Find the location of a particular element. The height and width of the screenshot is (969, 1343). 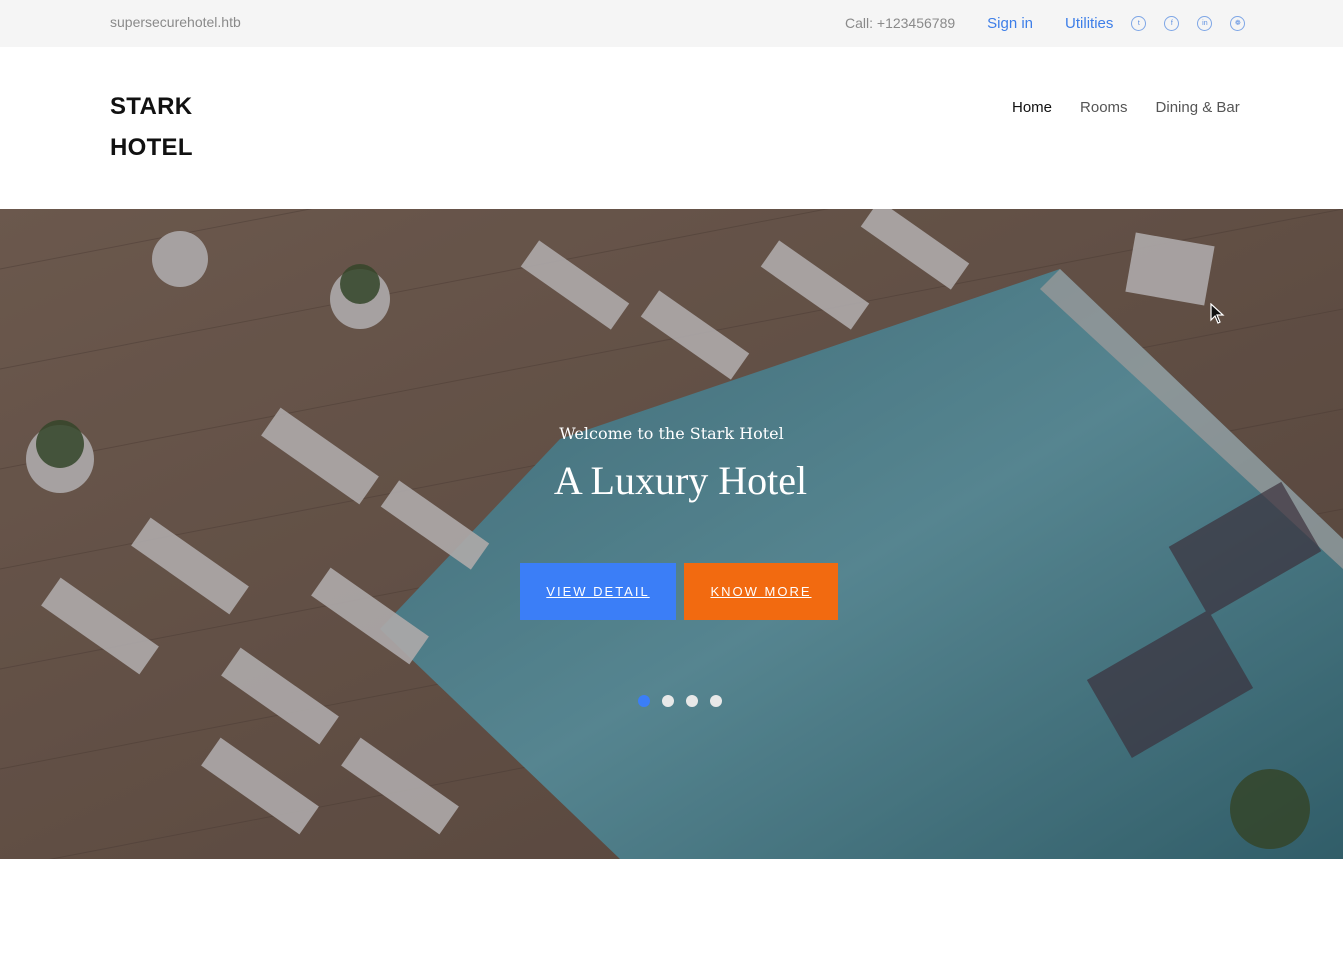

slider-pagination is located at coordinates (686, 701).